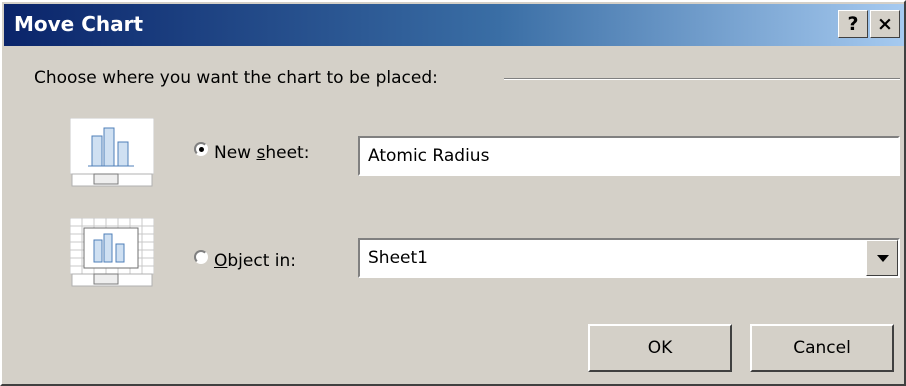 The image size is (906, 386). What do you see at coordinates (454, 25) in the screenshot?
I see `title-bar: Move Chart ? ×` at bounding box center [454, 25].